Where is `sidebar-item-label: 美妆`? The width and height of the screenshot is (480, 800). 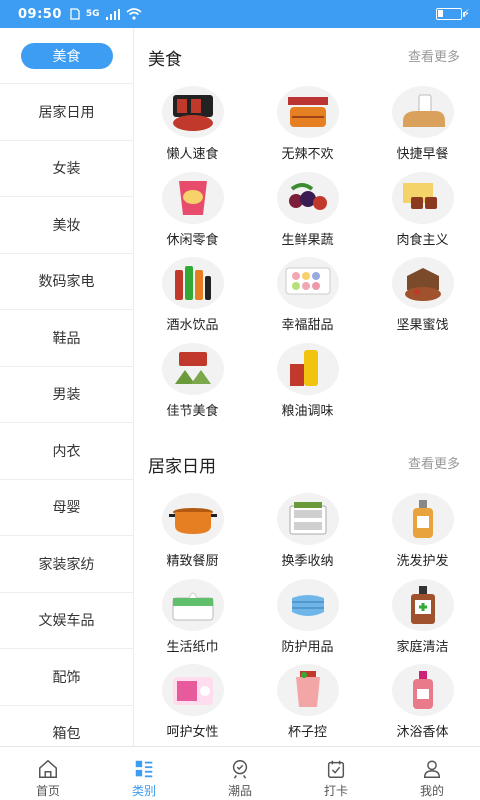
sidebar-item-label: 美妆 is located at coordinates (66, 225).